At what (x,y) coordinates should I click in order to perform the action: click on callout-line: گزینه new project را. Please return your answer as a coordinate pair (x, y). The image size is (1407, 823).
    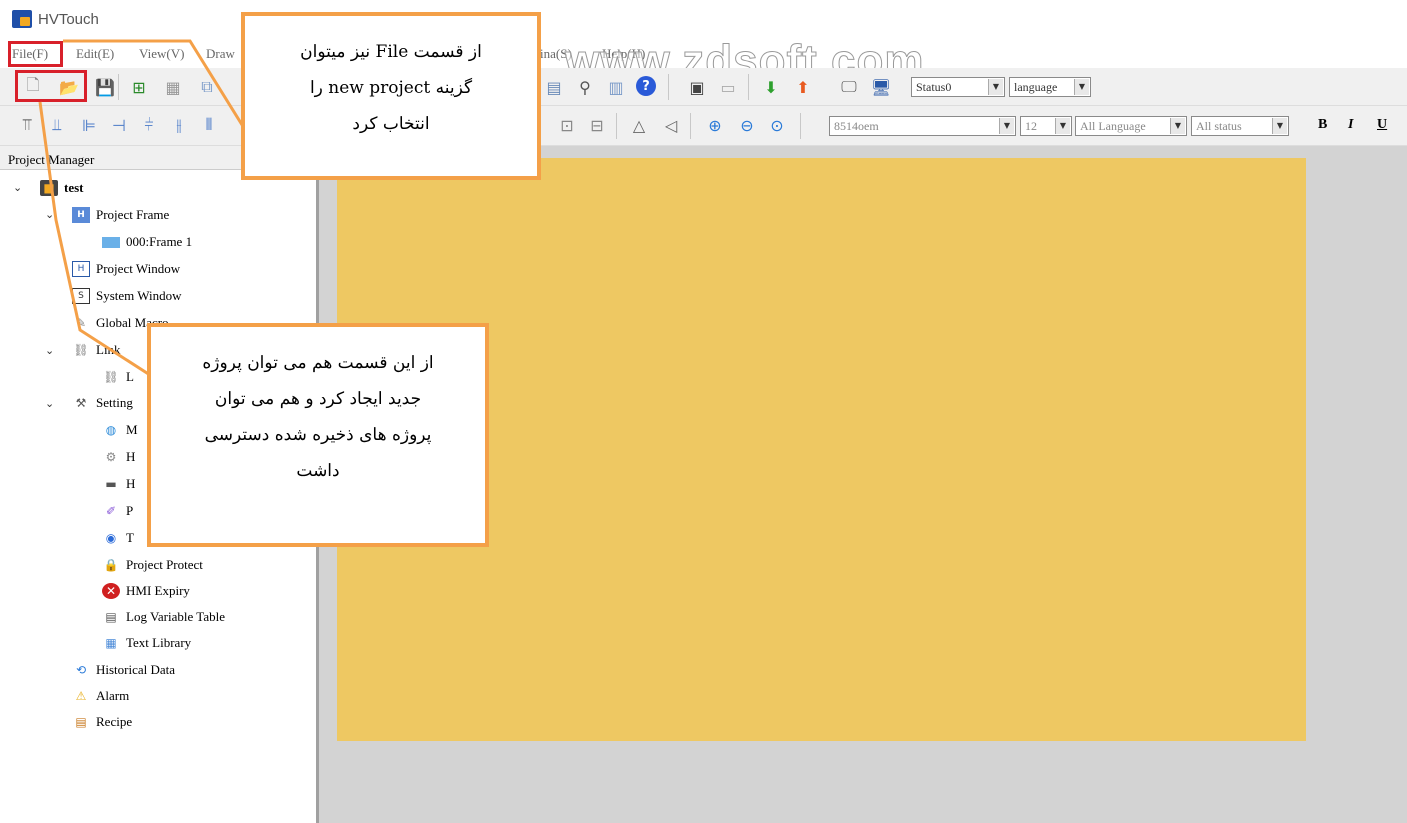
    Looking at the image, I should click on (391, 88).